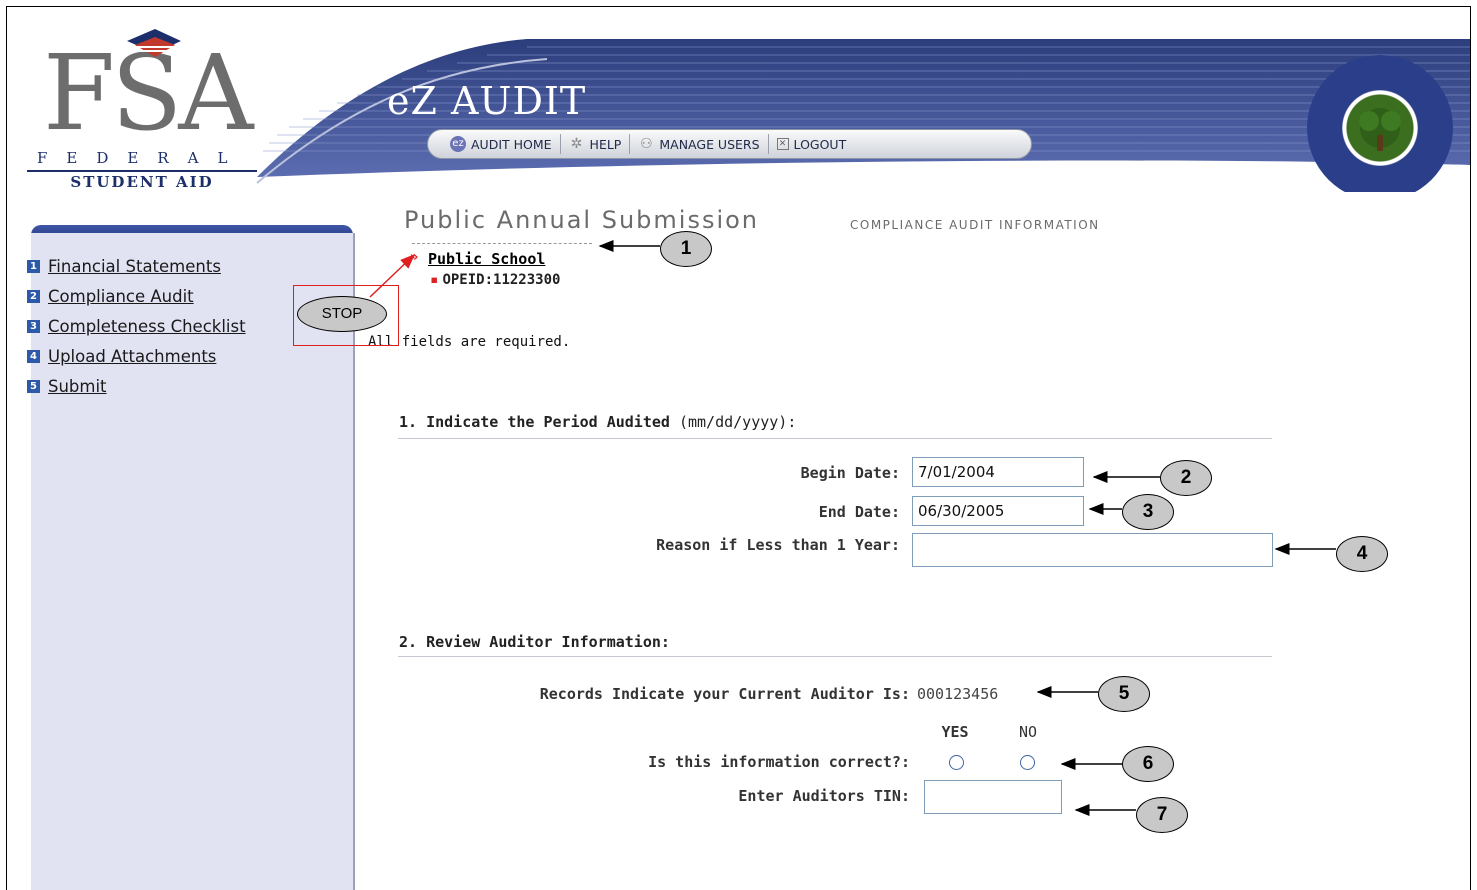 The width and height of the screenshot is (1477, 890). I want to click on sidebar-item-label: Compliance Audit, so click(121, 296).